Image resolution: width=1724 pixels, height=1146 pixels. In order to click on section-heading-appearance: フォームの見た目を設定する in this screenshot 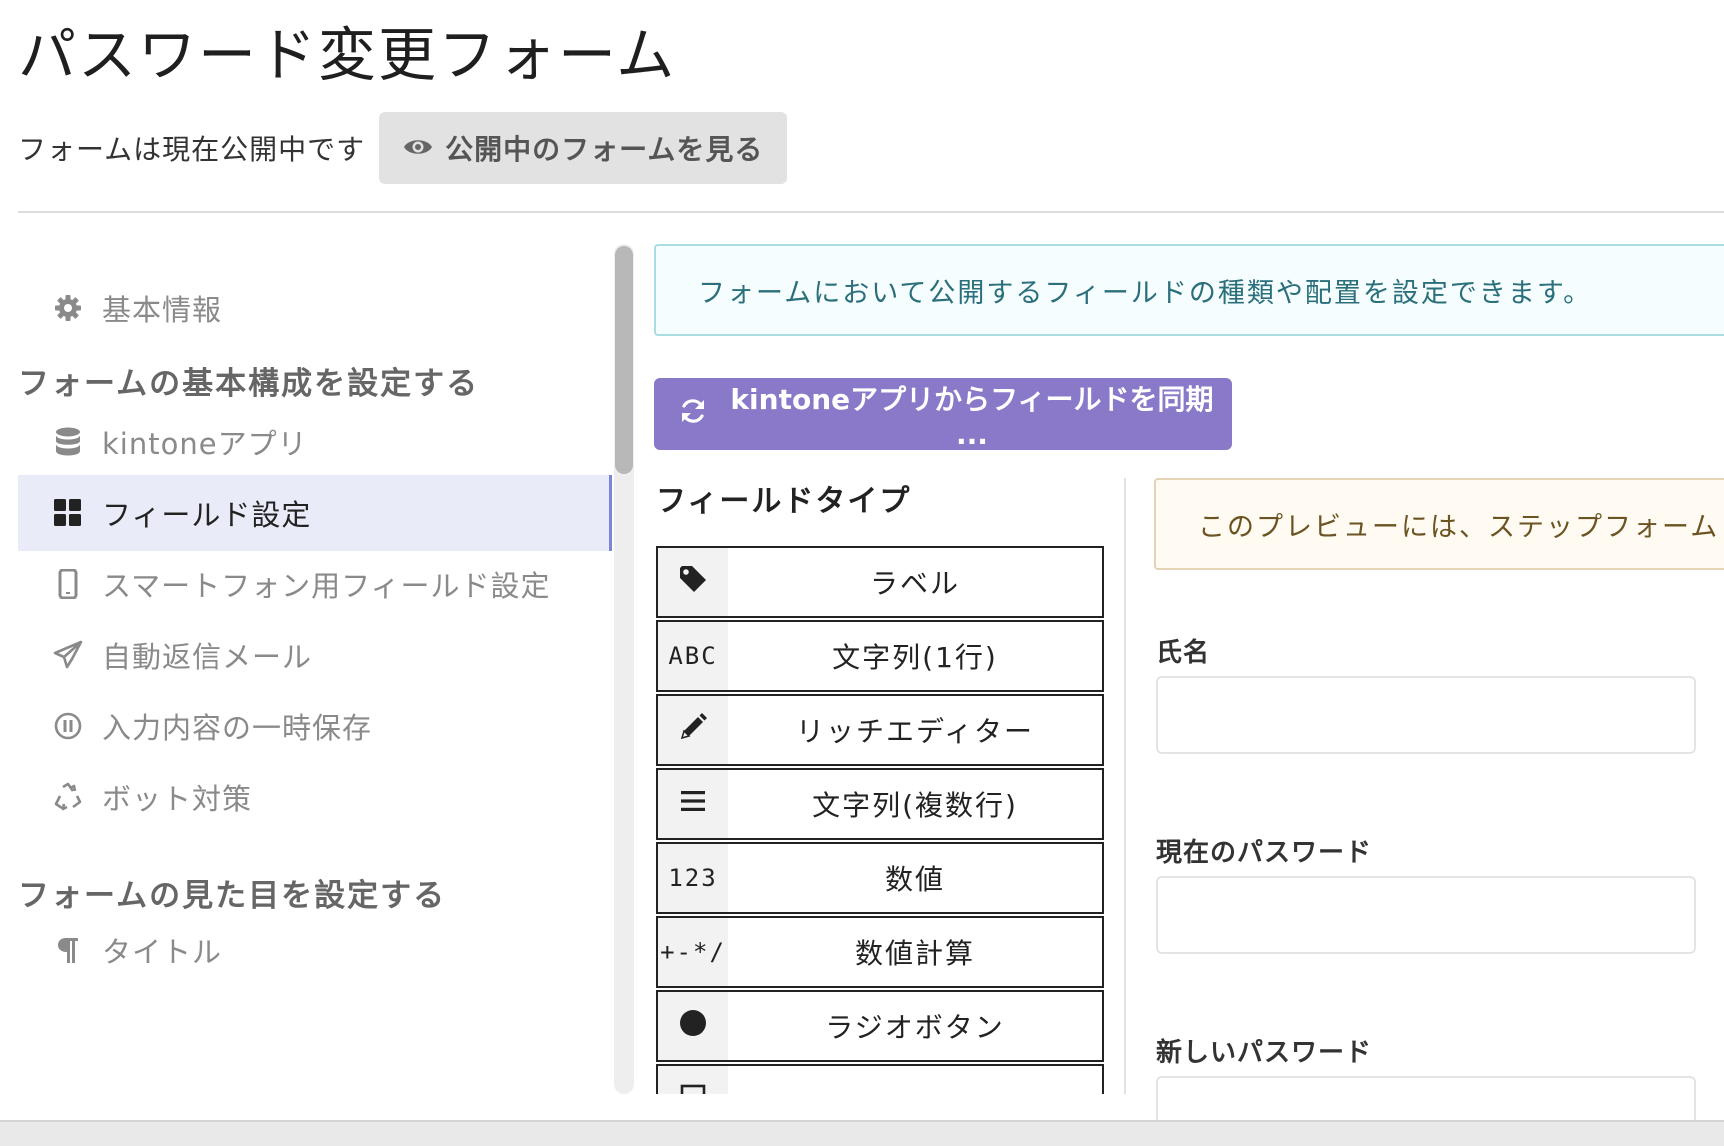, I will do `click(232, 896)`.